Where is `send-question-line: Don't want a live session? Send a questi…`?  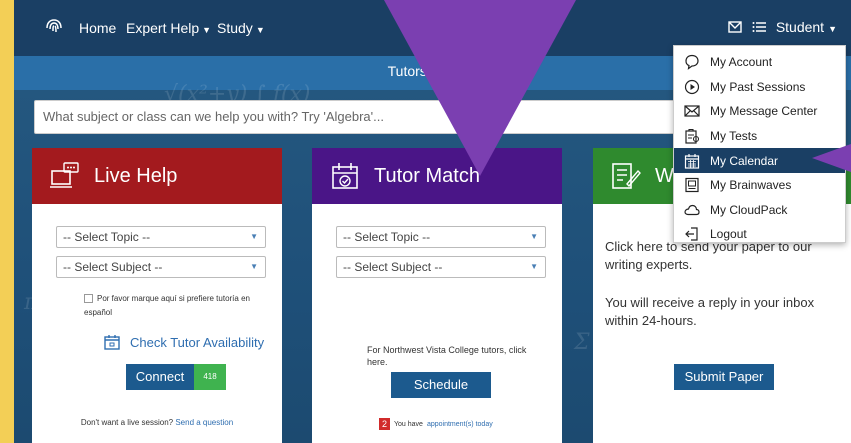 send-question-line: Don't want a live session? Send a questi… is located at coordinates (157, 422).